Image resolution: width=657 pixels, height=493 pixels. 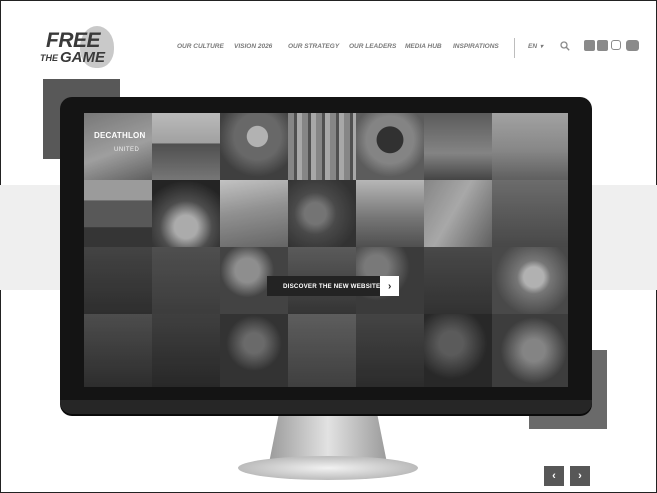 I want to click on free-the-game-logo: FREE THE GAME, so click(x=78, y=50).